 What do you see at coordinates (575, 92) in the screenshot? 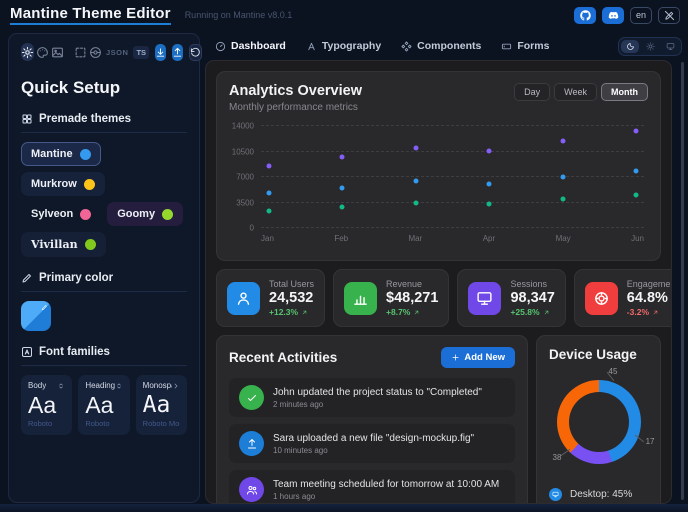
I see `range-button-week: Week` at bounding box center [575, 92].